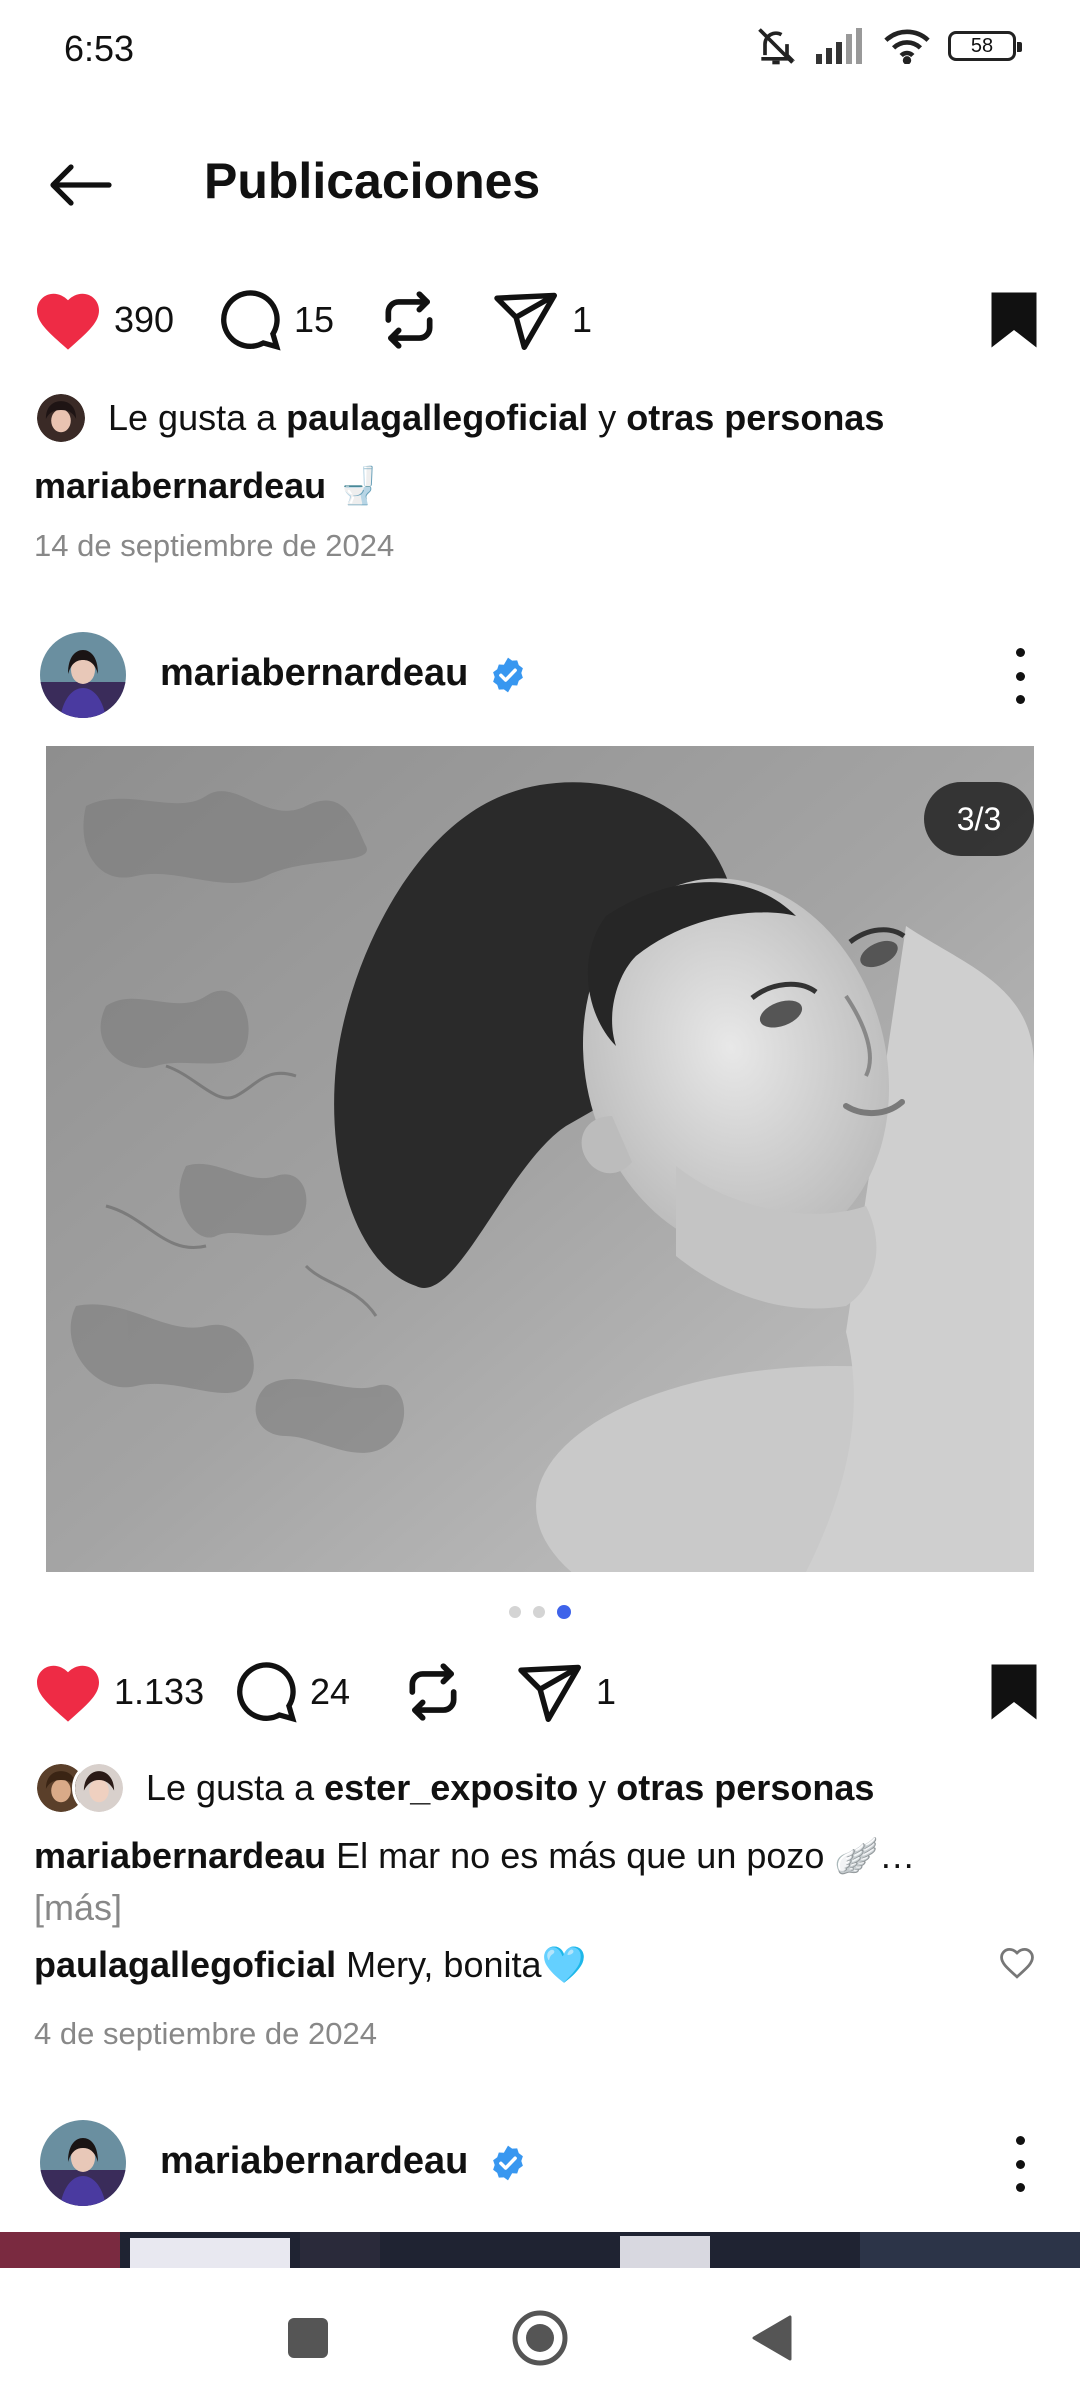 The image size is (1080, 2400). What do you see at coordinates (104, 320) in the screenshot?
I see `like-button: 390` at bounding box center [104, 320].